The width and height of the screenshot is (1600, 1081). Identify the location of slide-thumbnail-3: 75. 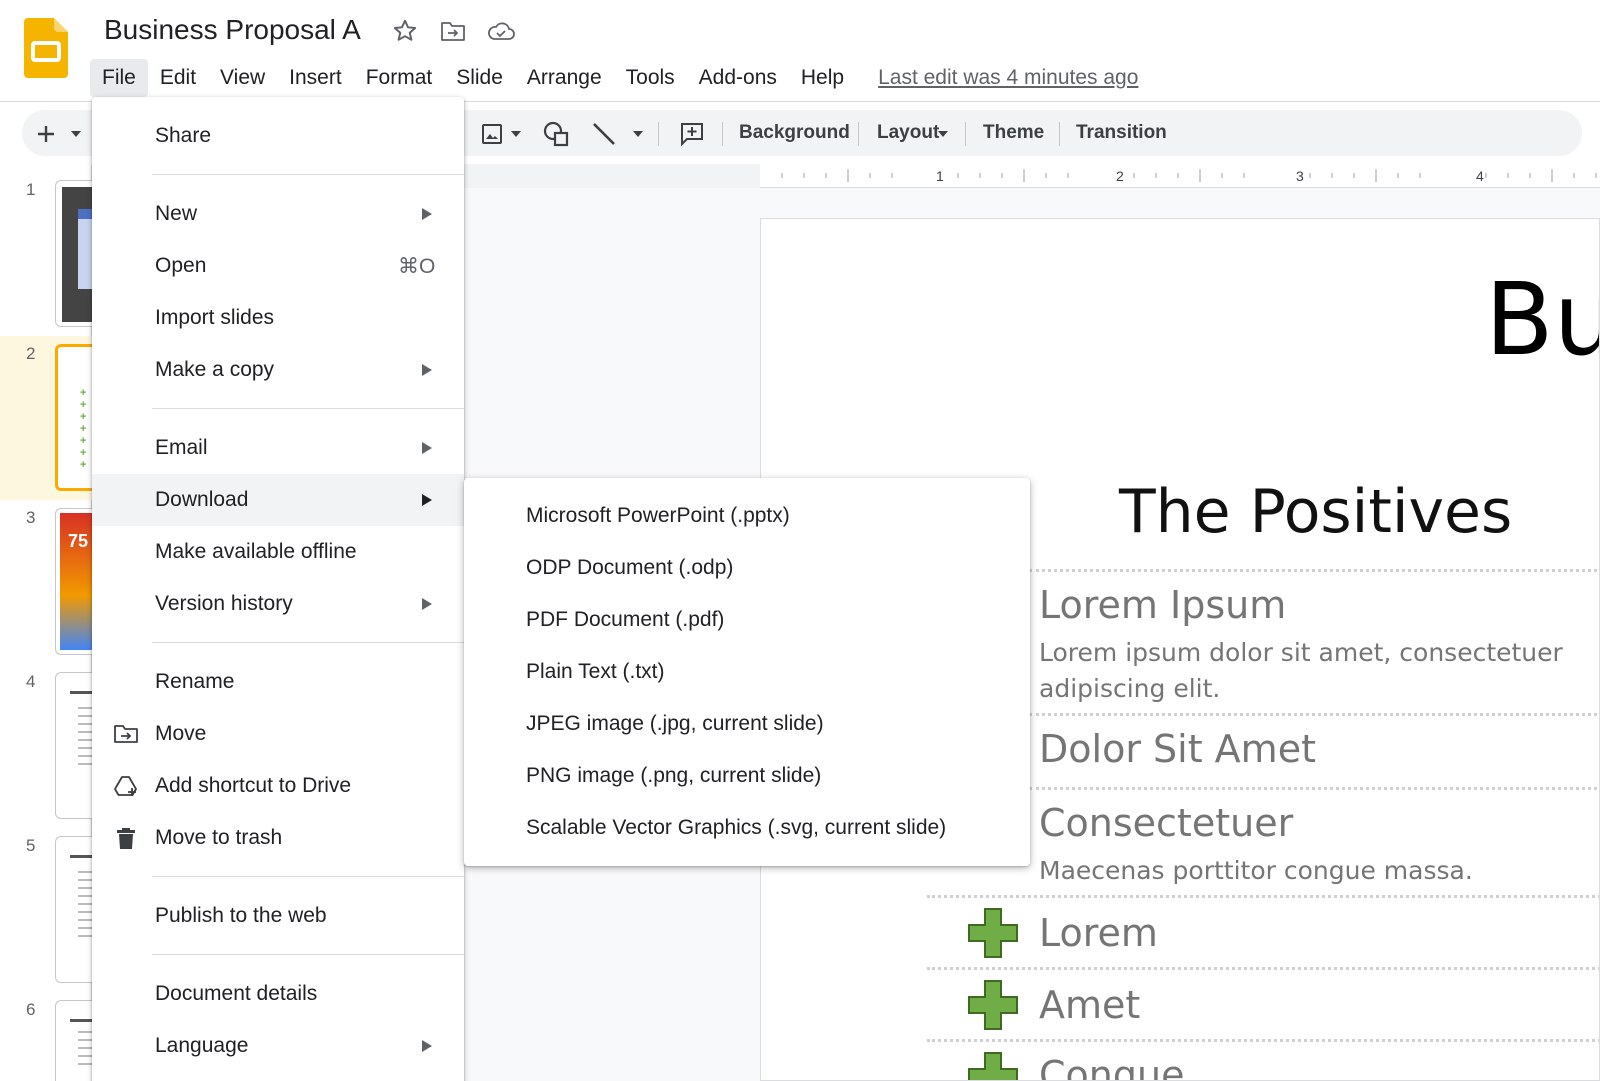
(75, 581).